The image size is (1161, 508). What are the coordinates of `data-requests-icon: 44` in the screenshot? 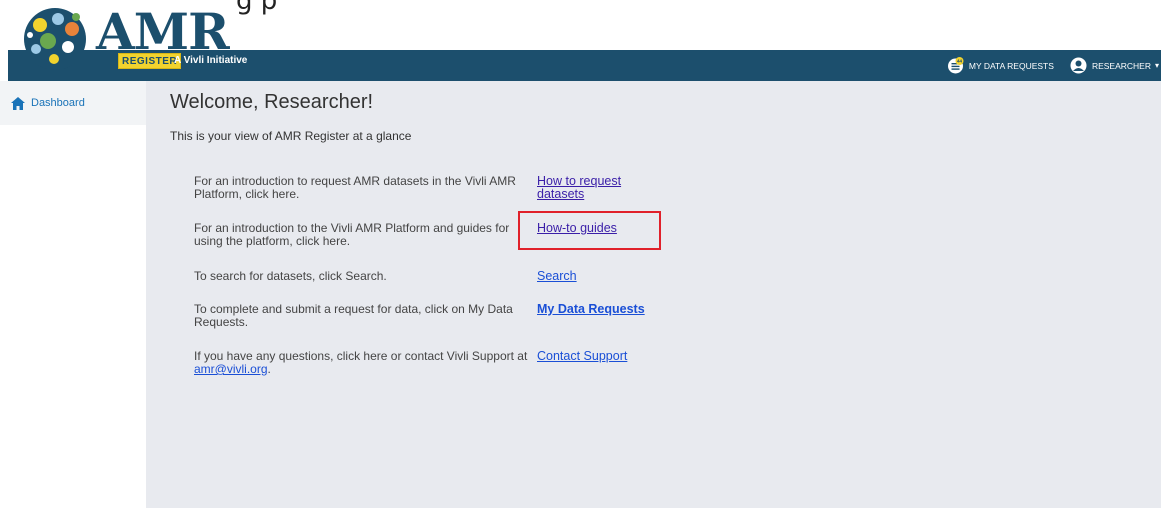 It's located at (955, 65).